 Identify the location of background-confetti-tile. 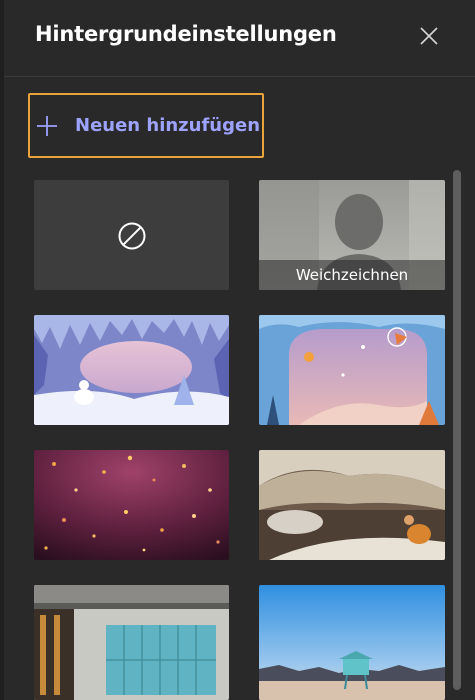
(131, 505).